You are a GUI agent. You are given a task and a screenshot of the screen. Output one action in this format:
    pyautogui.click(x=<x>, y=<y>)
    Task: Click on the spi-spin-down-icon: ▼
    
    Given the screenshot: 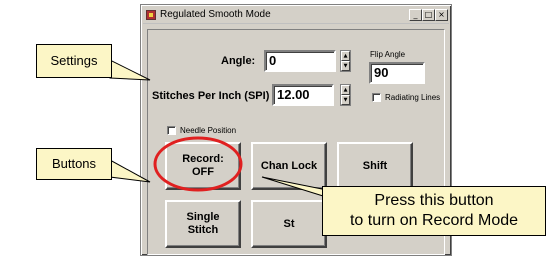 What is the action you would take?
    pyautogui.click(x=345, y=100)
    